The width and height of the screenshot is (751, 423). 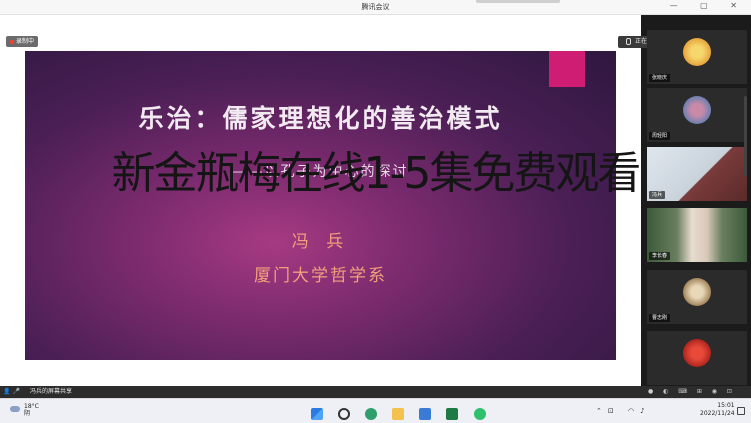 I want to click on participant-tile: 张晓庆, so click(x=697, y=57).